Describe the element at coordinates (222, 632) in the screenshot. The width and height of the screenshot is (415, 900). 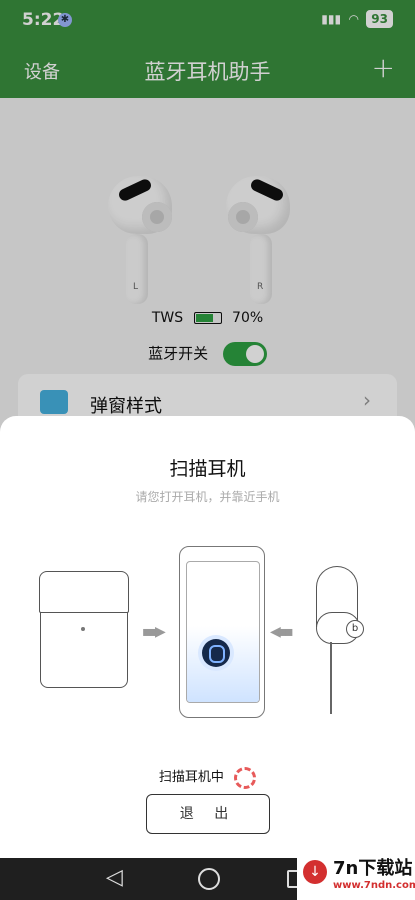
I see `phone-illustration` at that location.